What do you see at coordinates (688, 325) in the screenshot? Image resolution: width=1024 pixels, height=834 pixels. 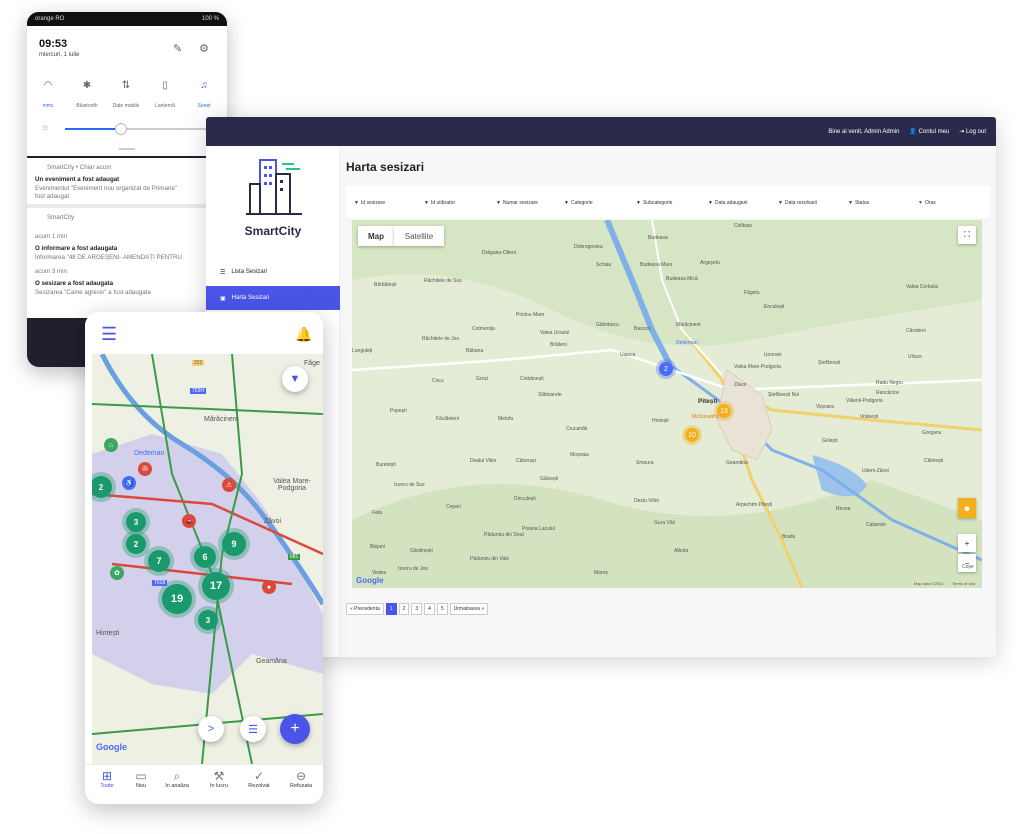 I see `map-place-label: Mărăcineni` at bounding box center [688, 325].